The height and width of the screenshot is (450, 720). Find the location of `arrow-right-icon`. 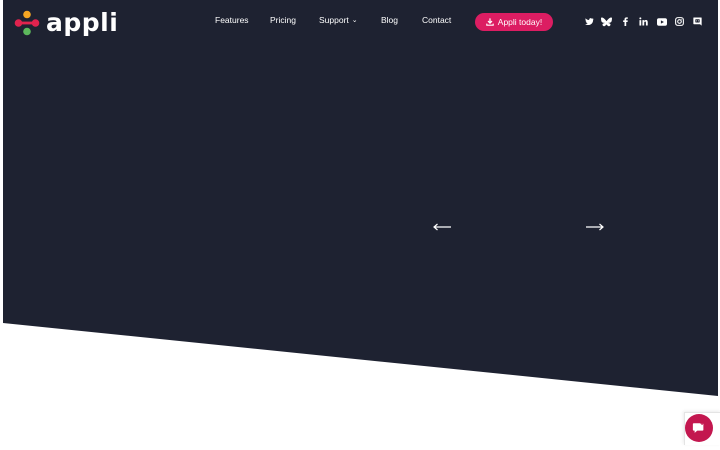

arrow-right-icon is located at coordinates (595, 227).